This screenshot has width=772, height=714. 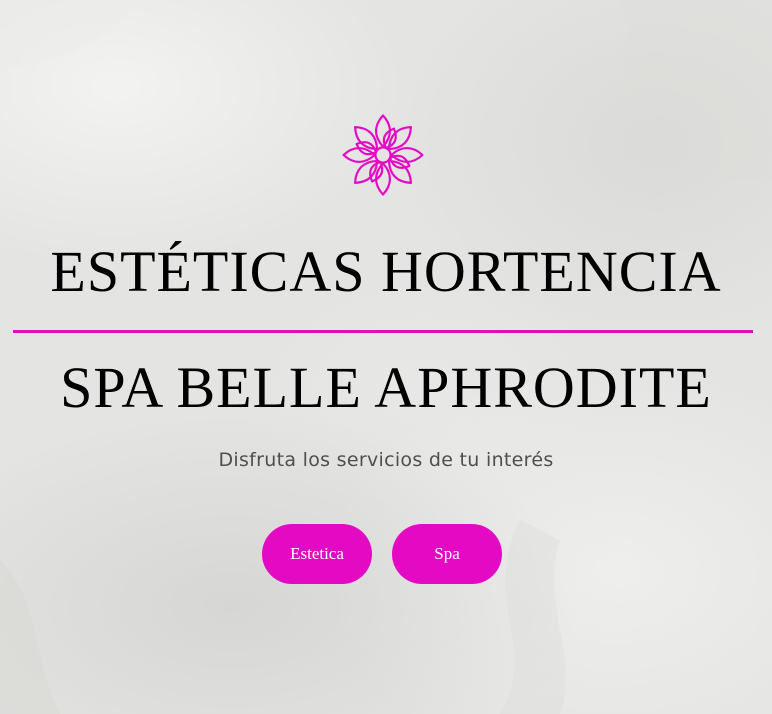 I want to click on page-title: ESTÉTICAS HORTENCIA, so click(x=386, y=271).